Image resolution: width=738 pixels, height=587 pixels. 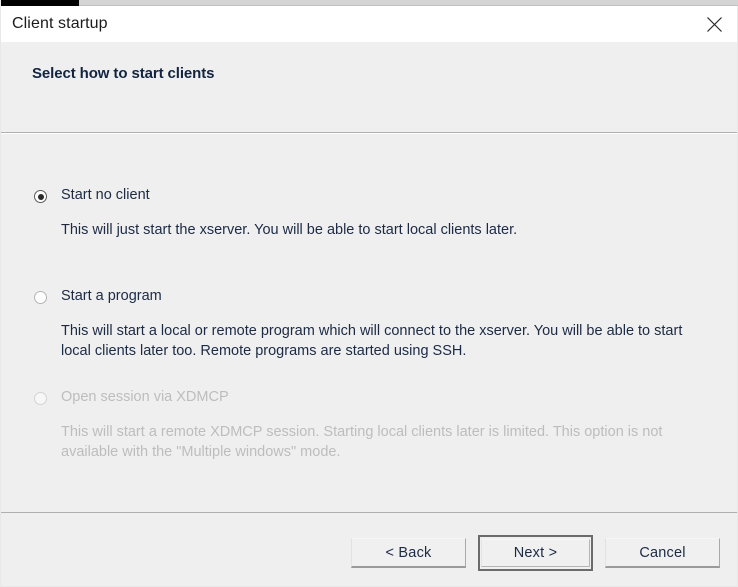 What do you see at coordinates (40, 3) in the screenshot?
I see `window-top-edge-dark-segment` at bounding box center [40, 3].